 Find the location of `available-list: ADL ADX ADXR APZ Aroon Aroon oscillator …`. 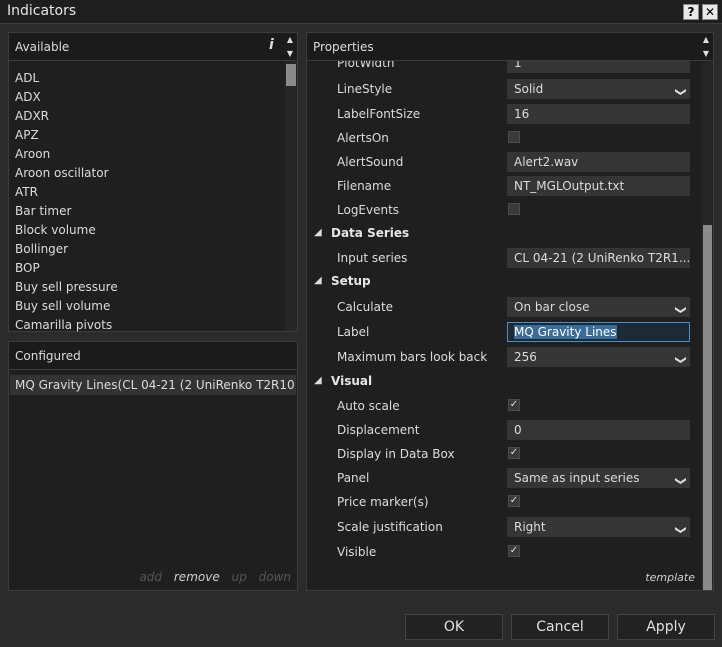

available-list: ADL ADX ADXR APZ Aroon Aroon oscillator … is located at coordinates (66, 200).